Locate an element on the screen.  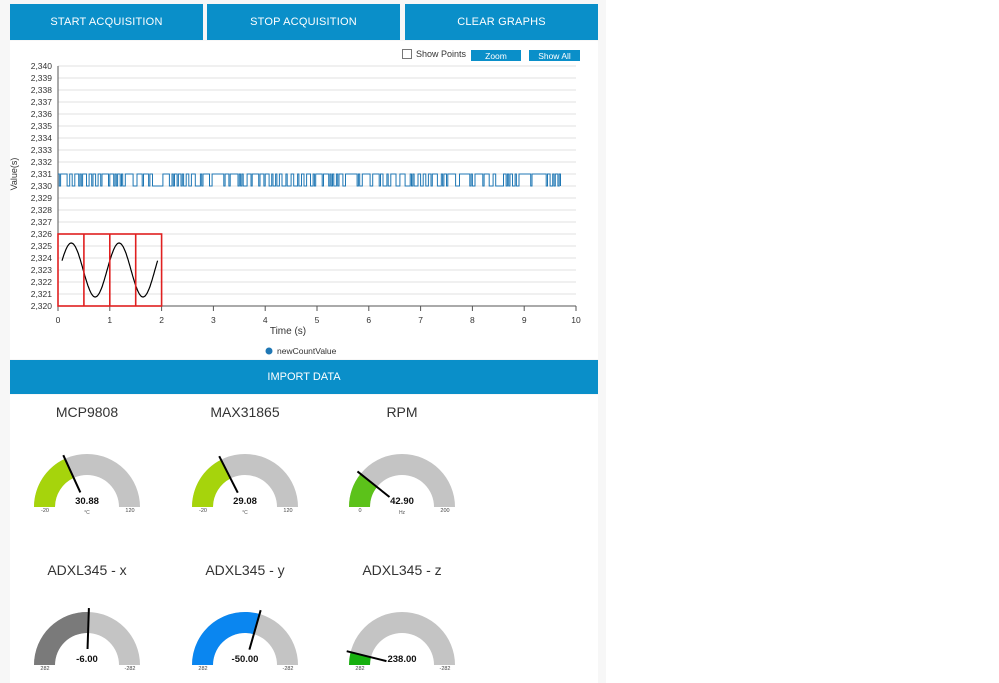
y-tick-label: 2,326 is located at coordinates (42, 234).